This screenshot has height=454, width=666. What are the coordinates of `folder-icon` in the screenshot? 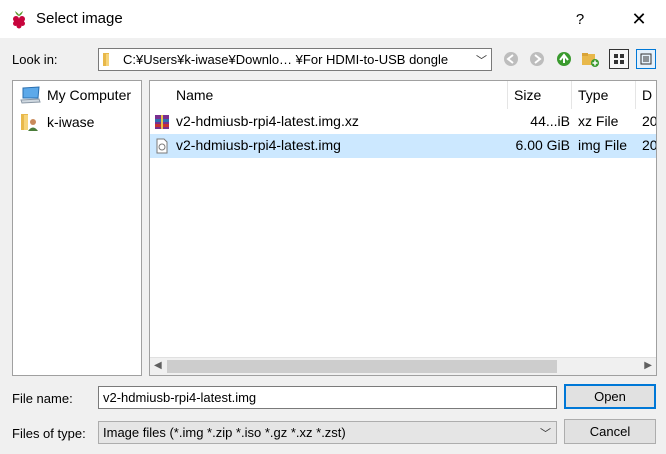 It's located at (106, 59).